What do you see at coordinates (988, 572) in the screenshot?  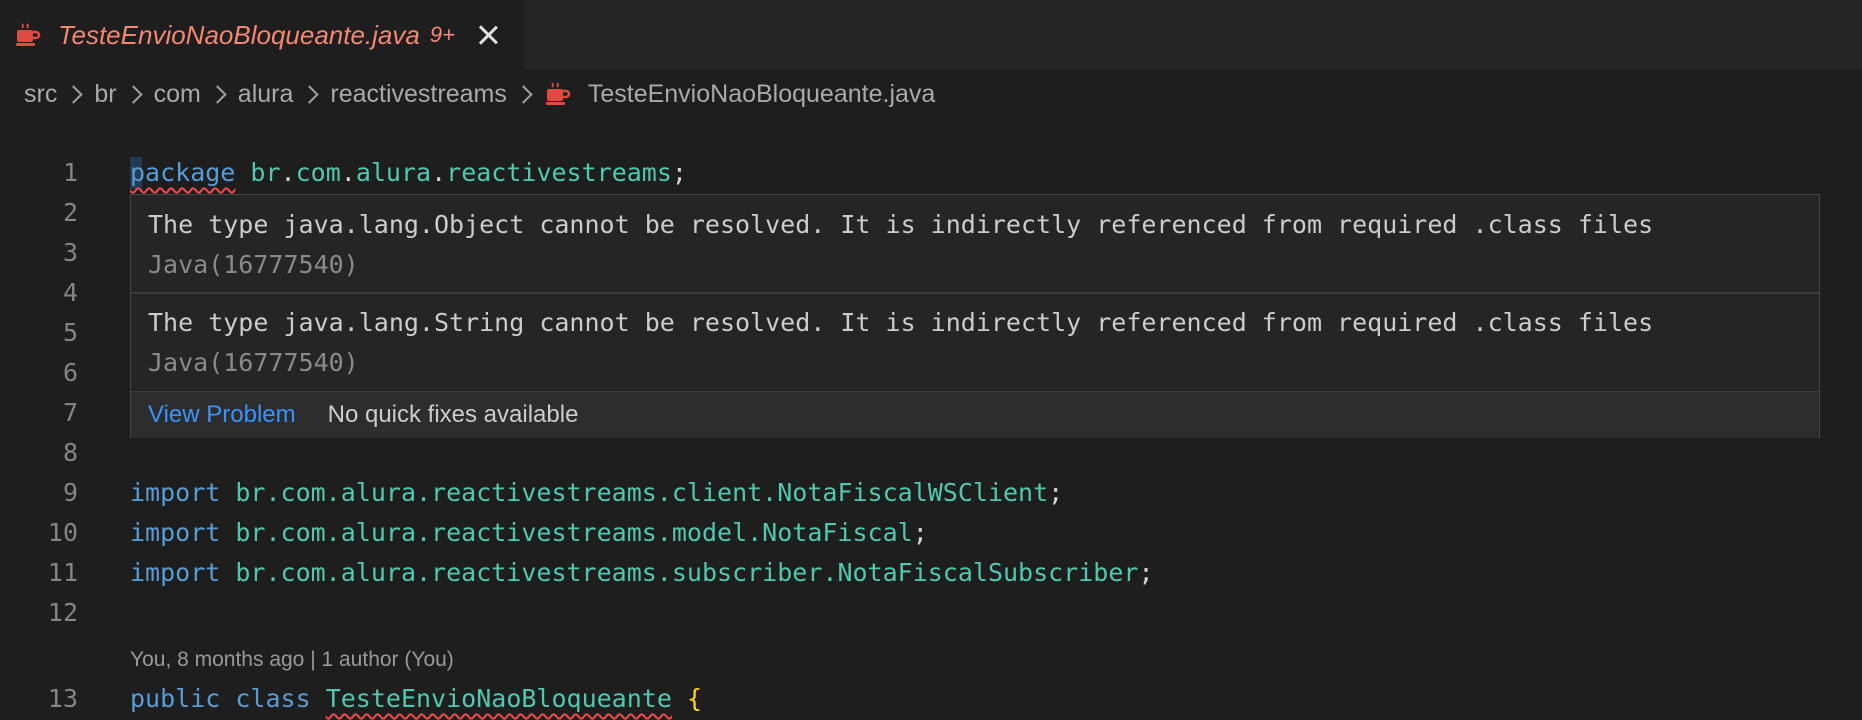 I see `import-class: NotaFiscalSubscriber` at bounding box center [988, 572].